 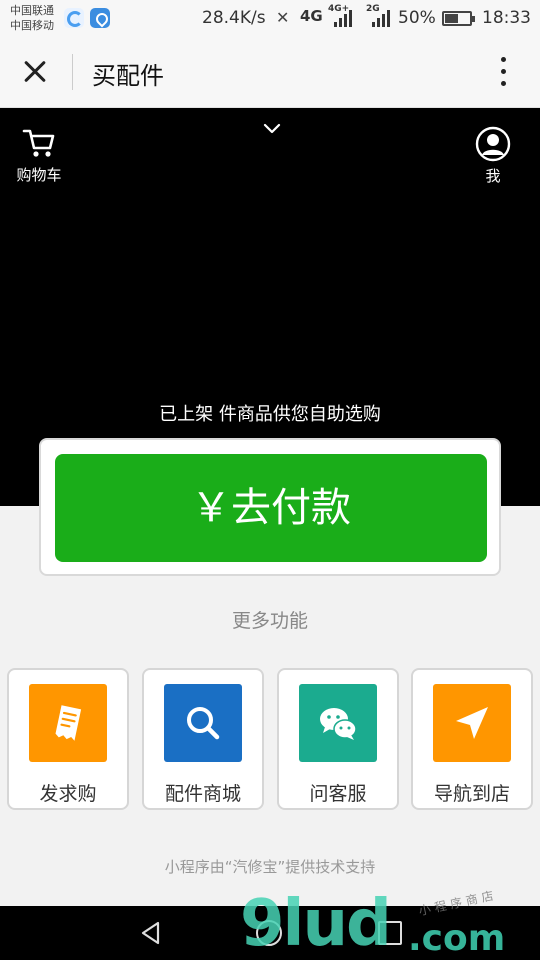 I want to click on header-divider, so click(x=72, y=72).